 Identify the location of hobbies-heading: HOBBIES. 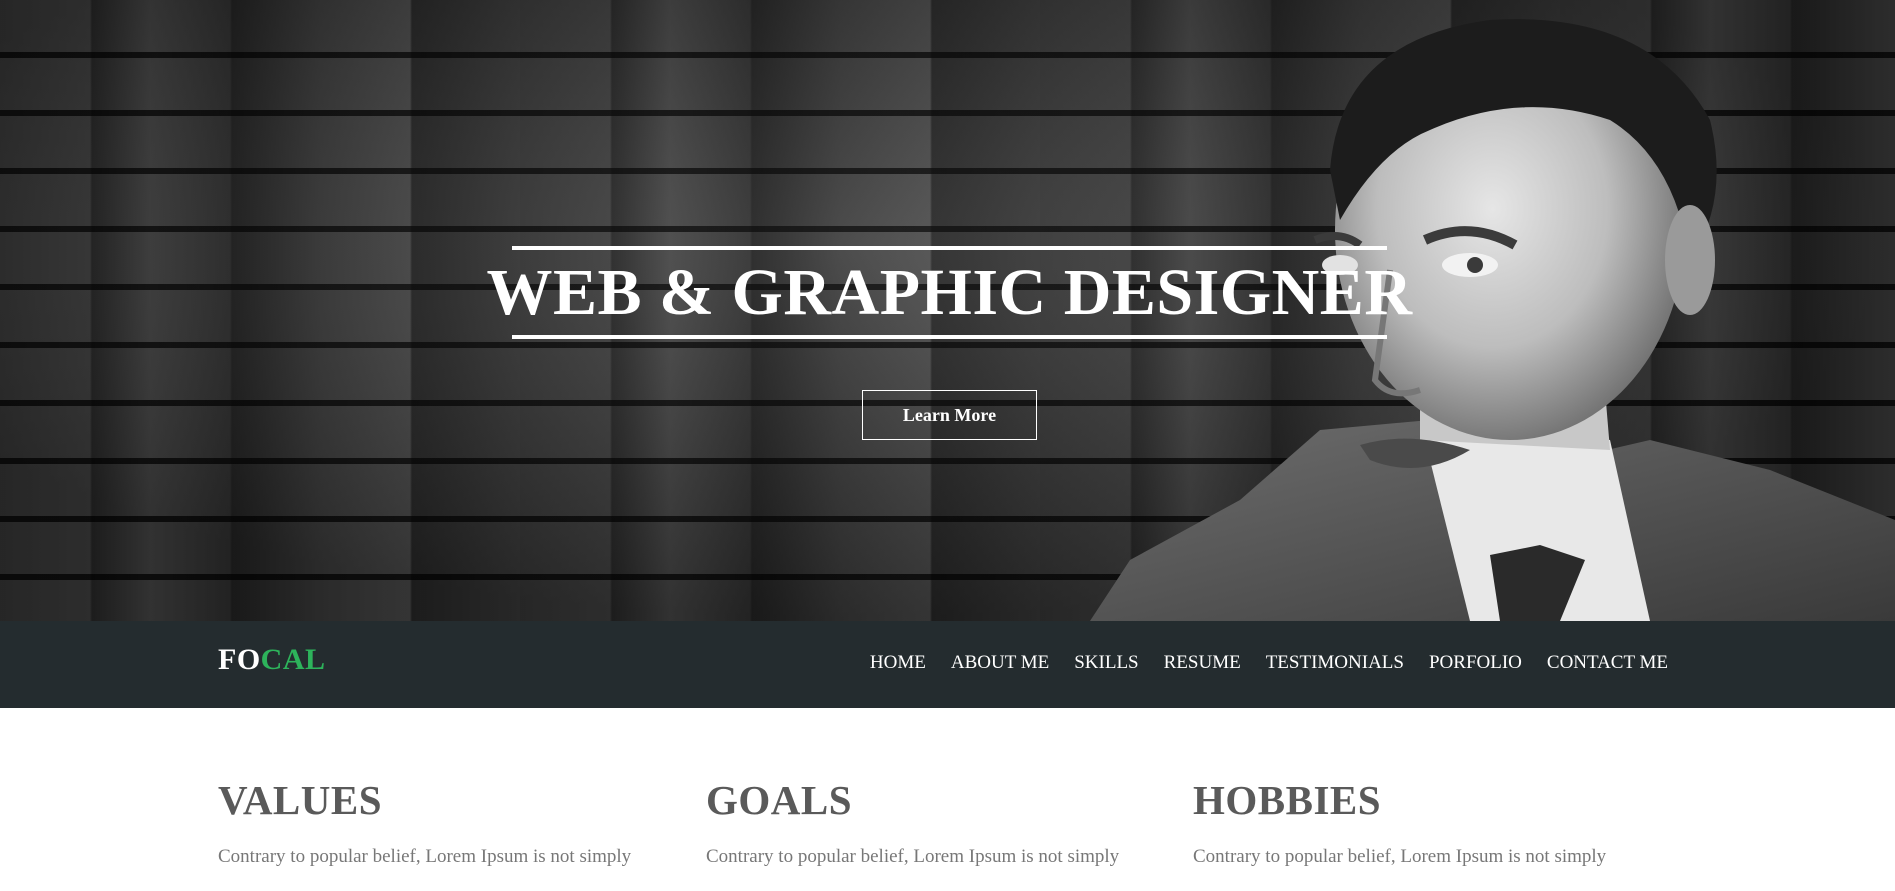
(1287, 800).